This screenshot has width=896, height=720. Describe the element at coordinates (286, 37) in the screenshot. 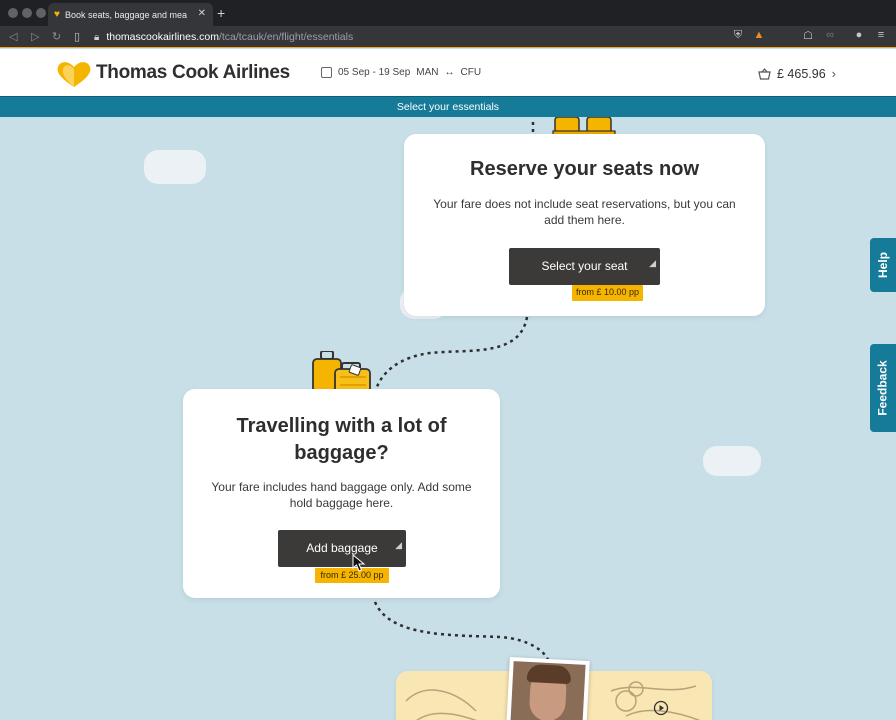

I see `url-path: /tca/tcauk/en/flight/essentials` at that location.